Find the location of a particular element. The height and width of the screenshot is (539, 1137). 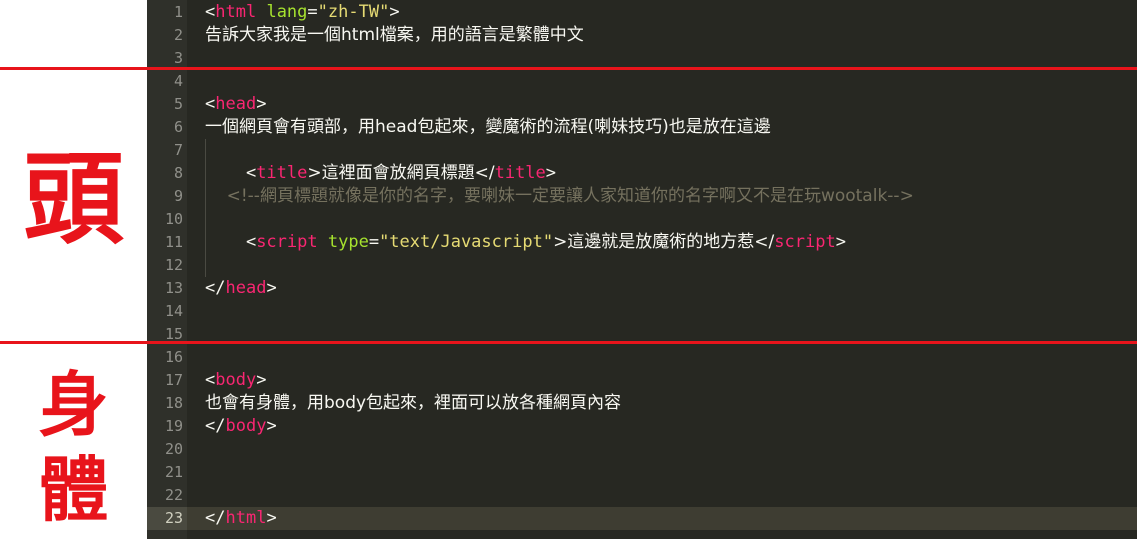

line-number: 6 is located at coordinates (178, 127).